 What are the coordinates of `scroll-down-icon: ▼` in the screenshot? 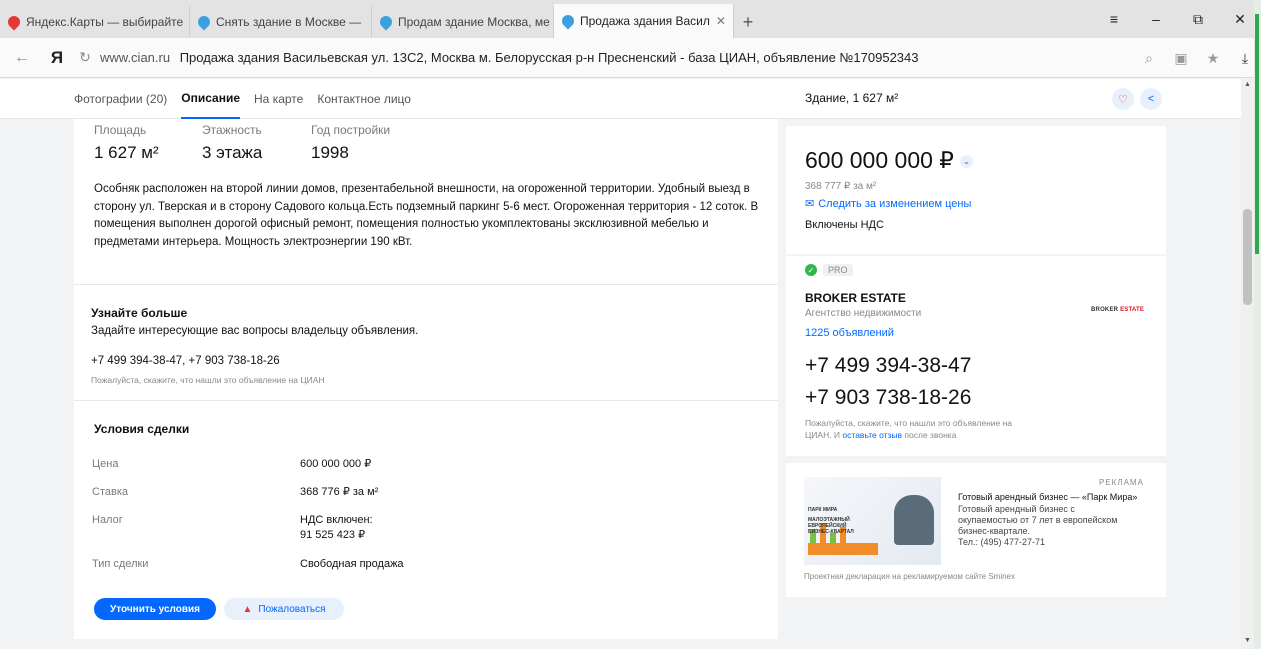 It's located at (1247, 640).